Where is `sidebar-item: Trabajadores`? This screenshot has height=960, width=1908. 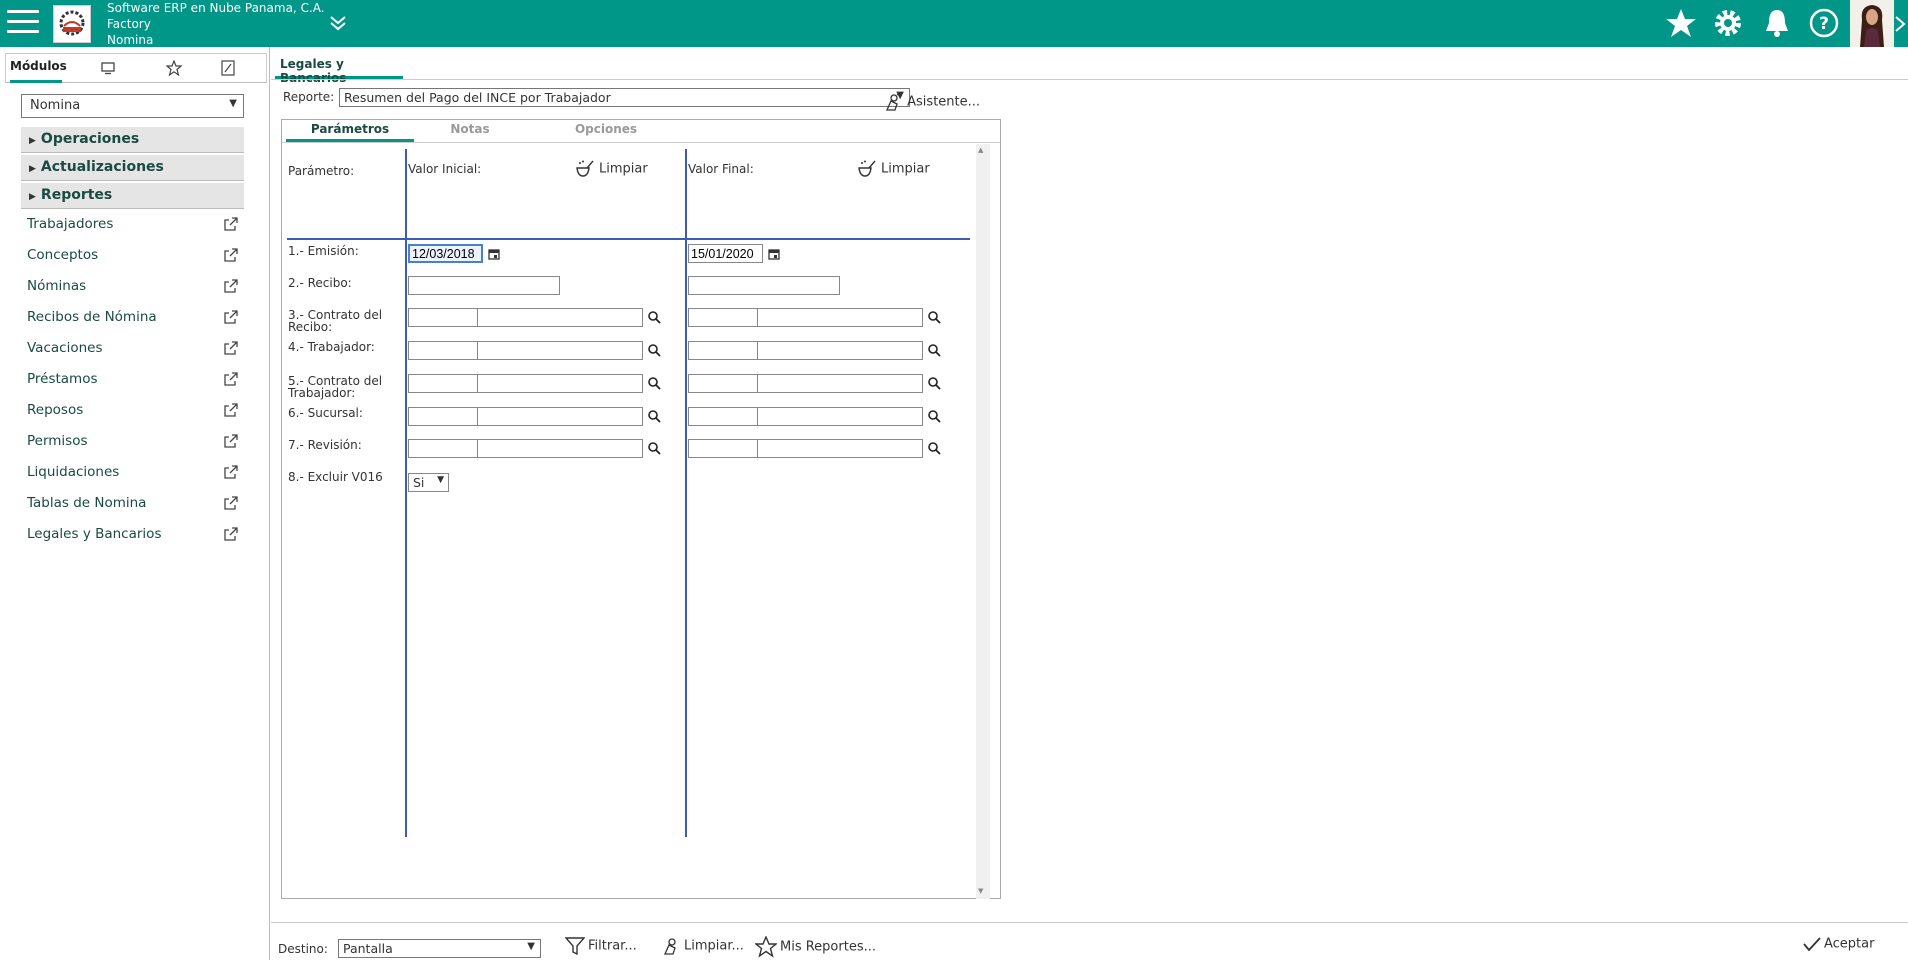 sidebar-item: Trabajadores is located at coordinates (133, 226).